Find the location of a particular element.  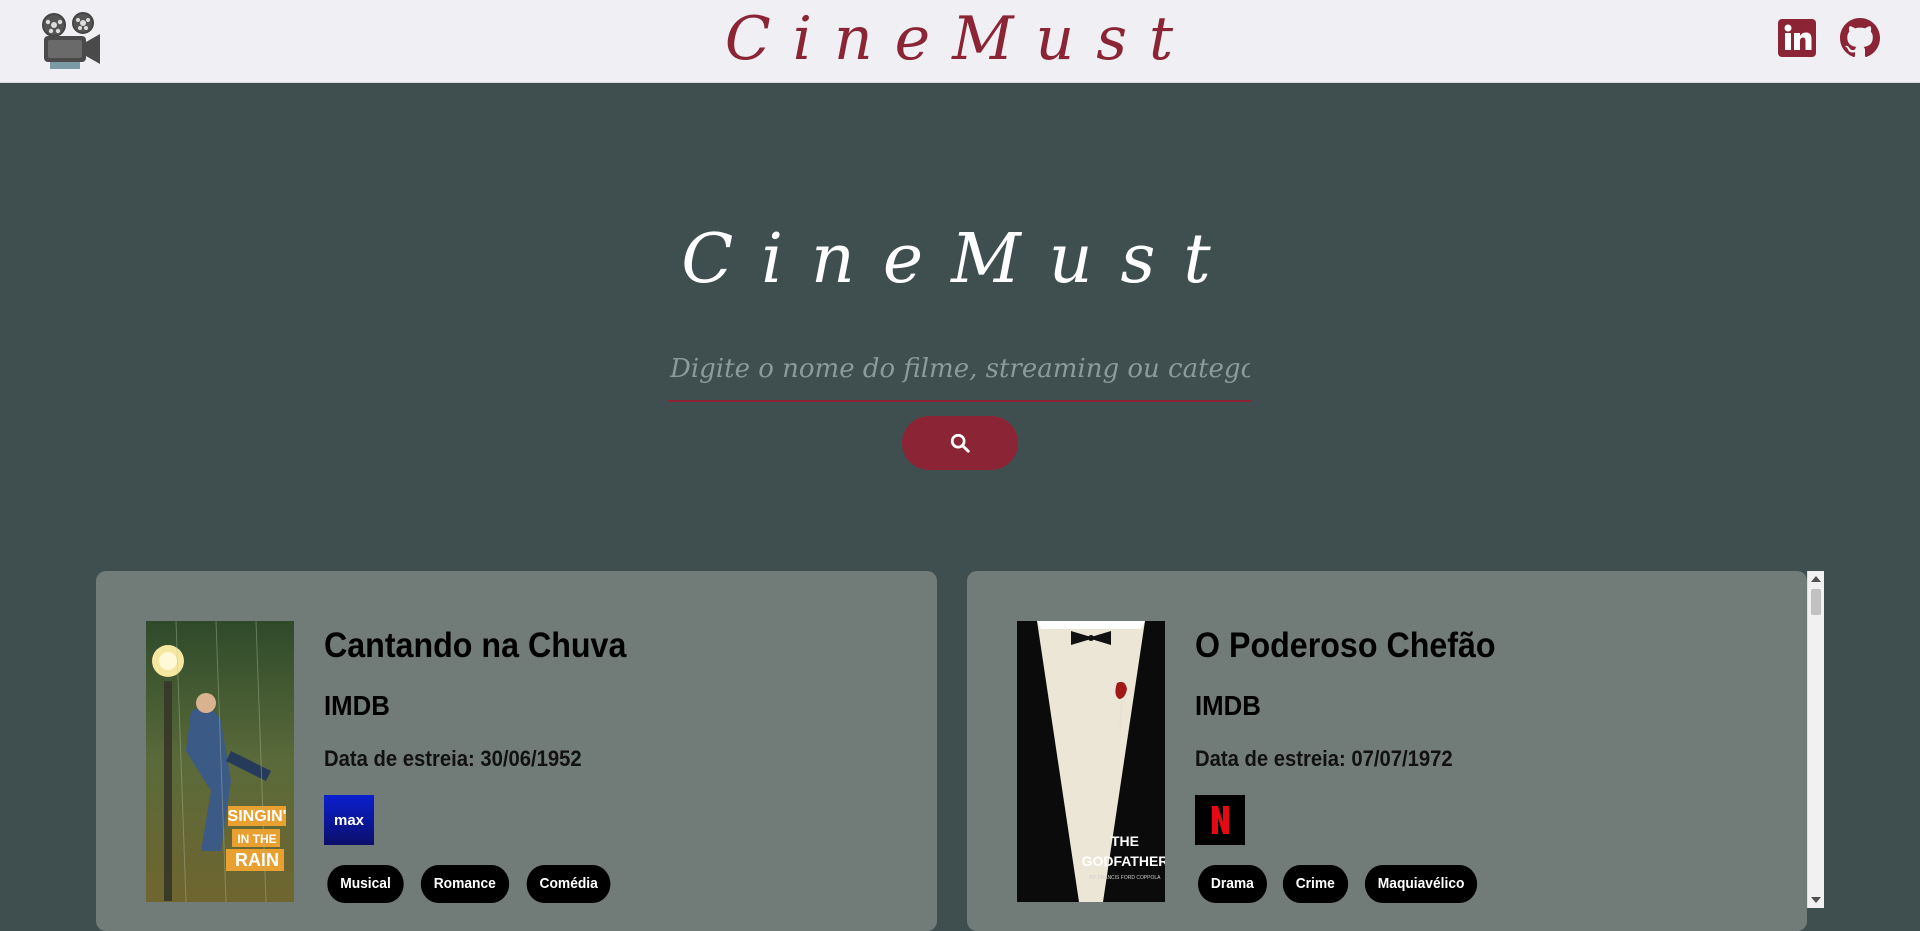

genre-tag: Maquiavélico is located at coordinates (1421, 884).